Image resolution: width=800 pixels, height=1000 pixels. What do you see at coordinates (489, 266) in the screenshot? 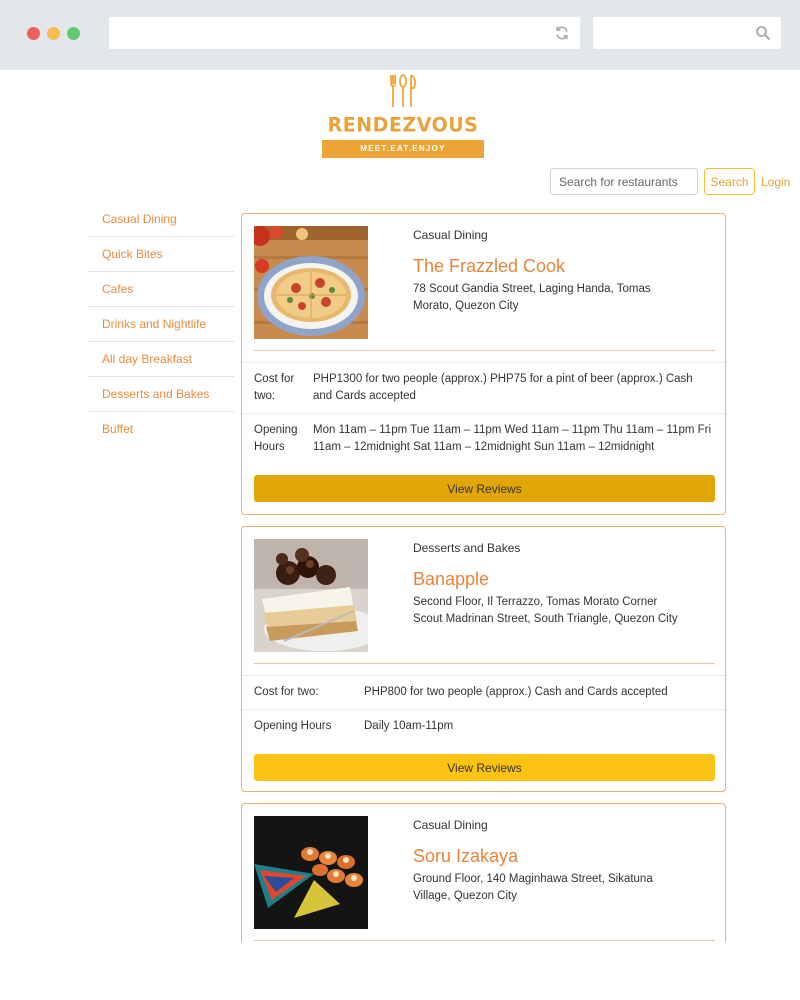
I see `restaurant-name: The Frazzled Cook` at bounding box center [489, 266].